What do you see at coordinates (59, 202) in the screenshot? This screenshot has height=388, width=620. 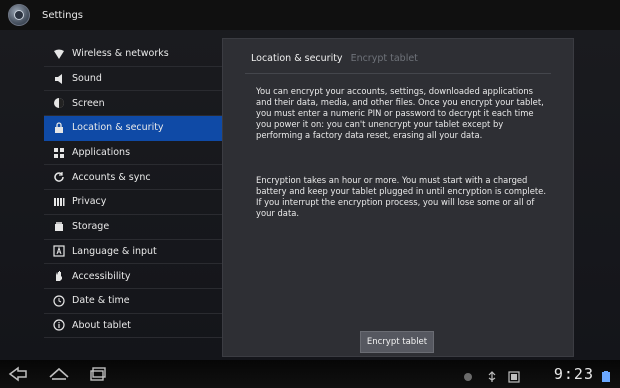 I see `privacy-icon` at bounding box center [59, 202].